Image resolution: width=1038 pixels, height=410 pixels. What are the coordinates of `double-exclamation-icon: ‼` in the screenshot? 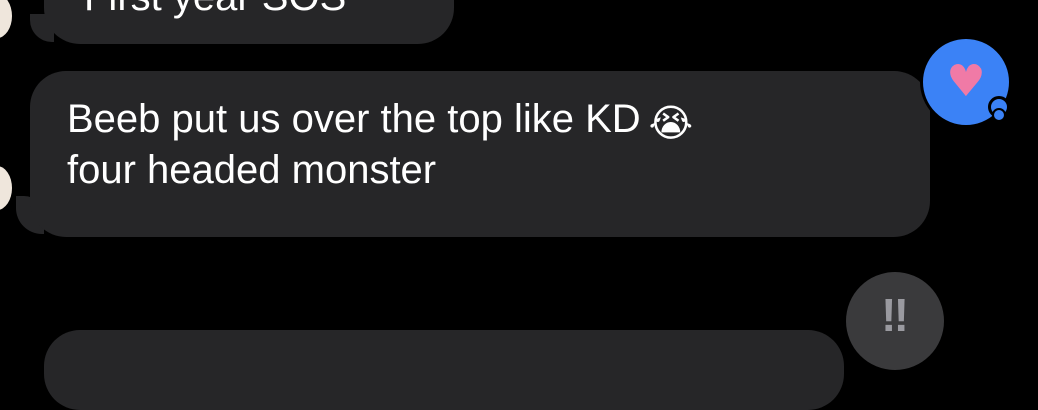 It's located at (895, 315).